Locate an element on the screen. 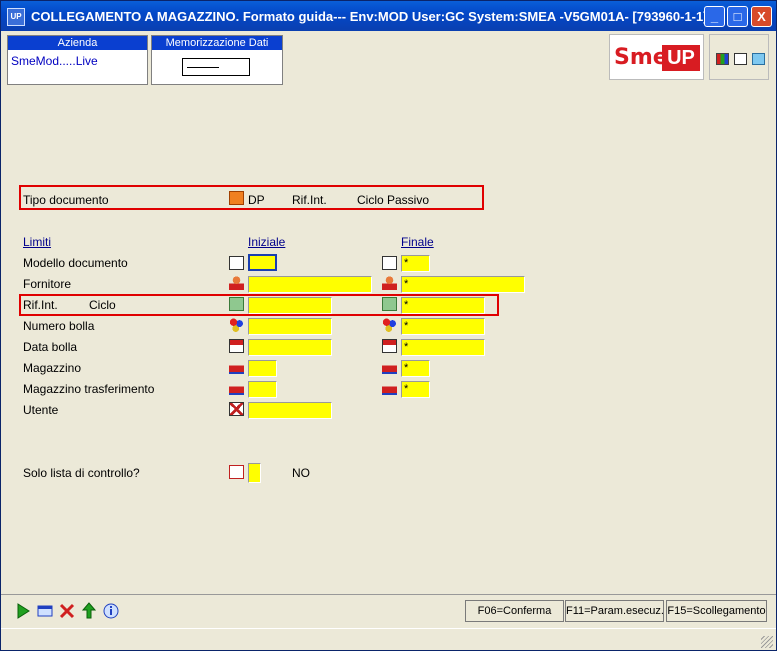 The height and width of the screenshot is (651, 777). rif-int-label: Rif.Int. is located at coordinates (40, 305).